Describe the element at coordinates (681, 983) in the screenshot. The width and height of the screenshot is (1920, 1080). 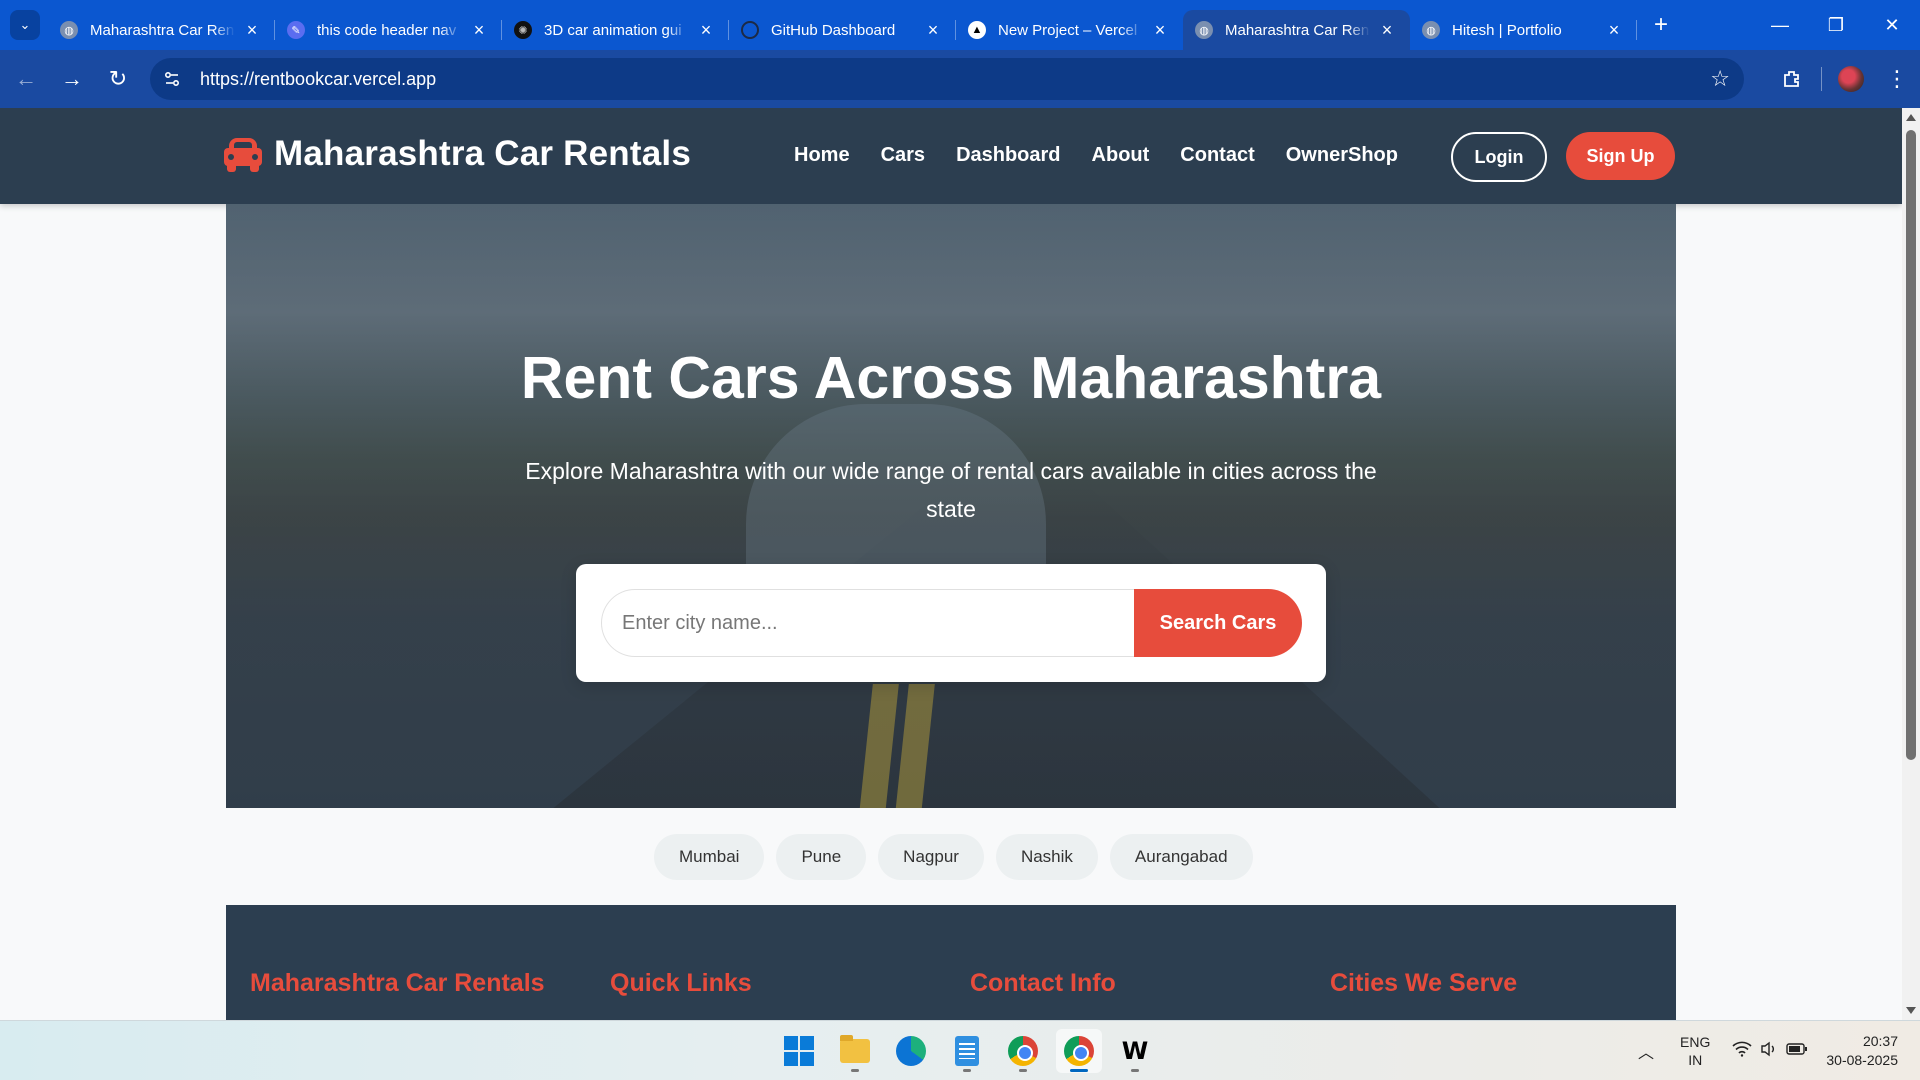
I see `footer-heading-quick-links: Quick Links` at that location.